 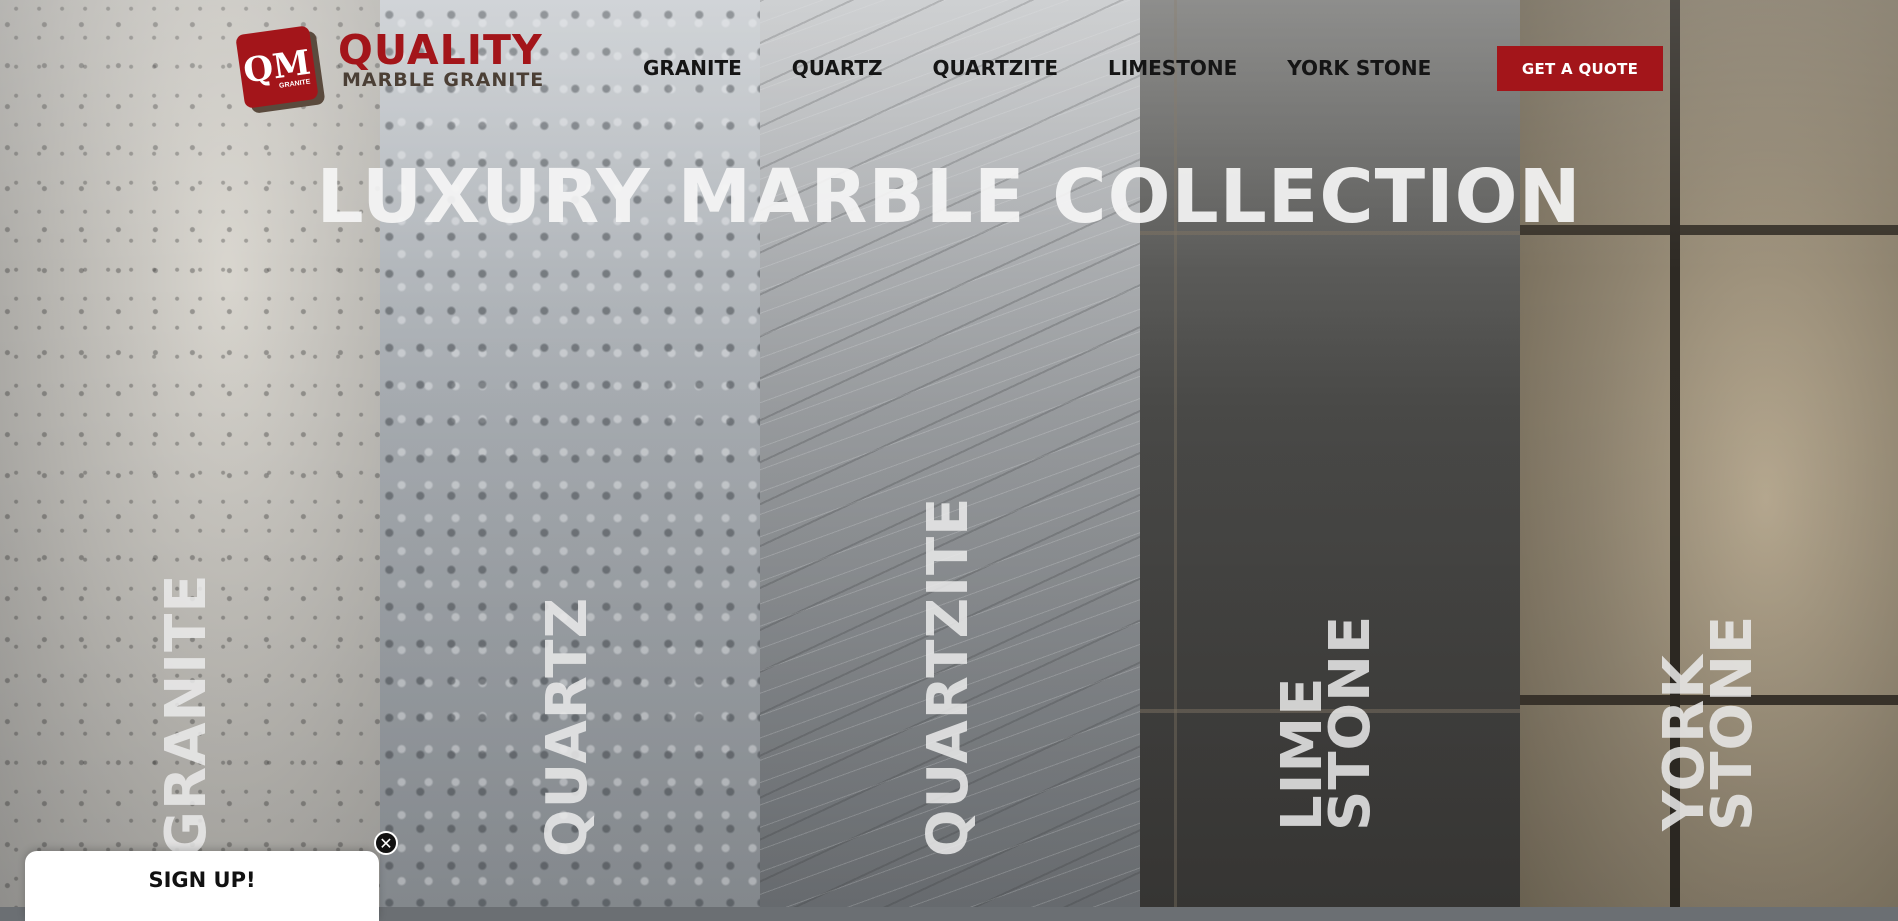 I want to click on nav-item-quartzite: QUARTZITE, so click(x=996, y=68).